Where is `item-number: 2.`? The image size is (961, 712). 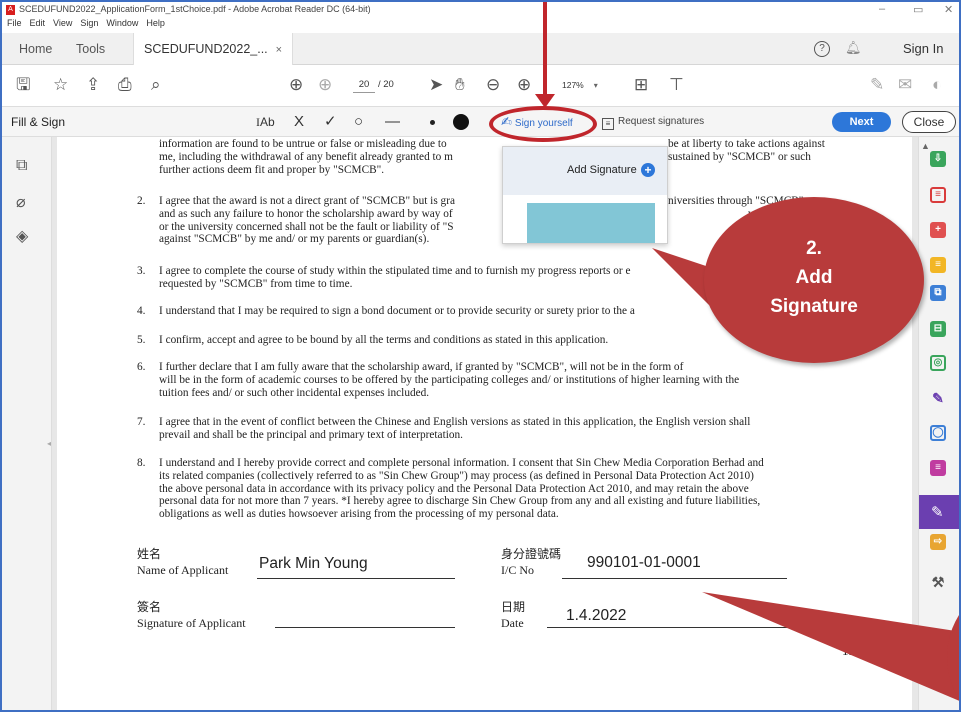
item-number: 2. is located at coordinates (141, 201).